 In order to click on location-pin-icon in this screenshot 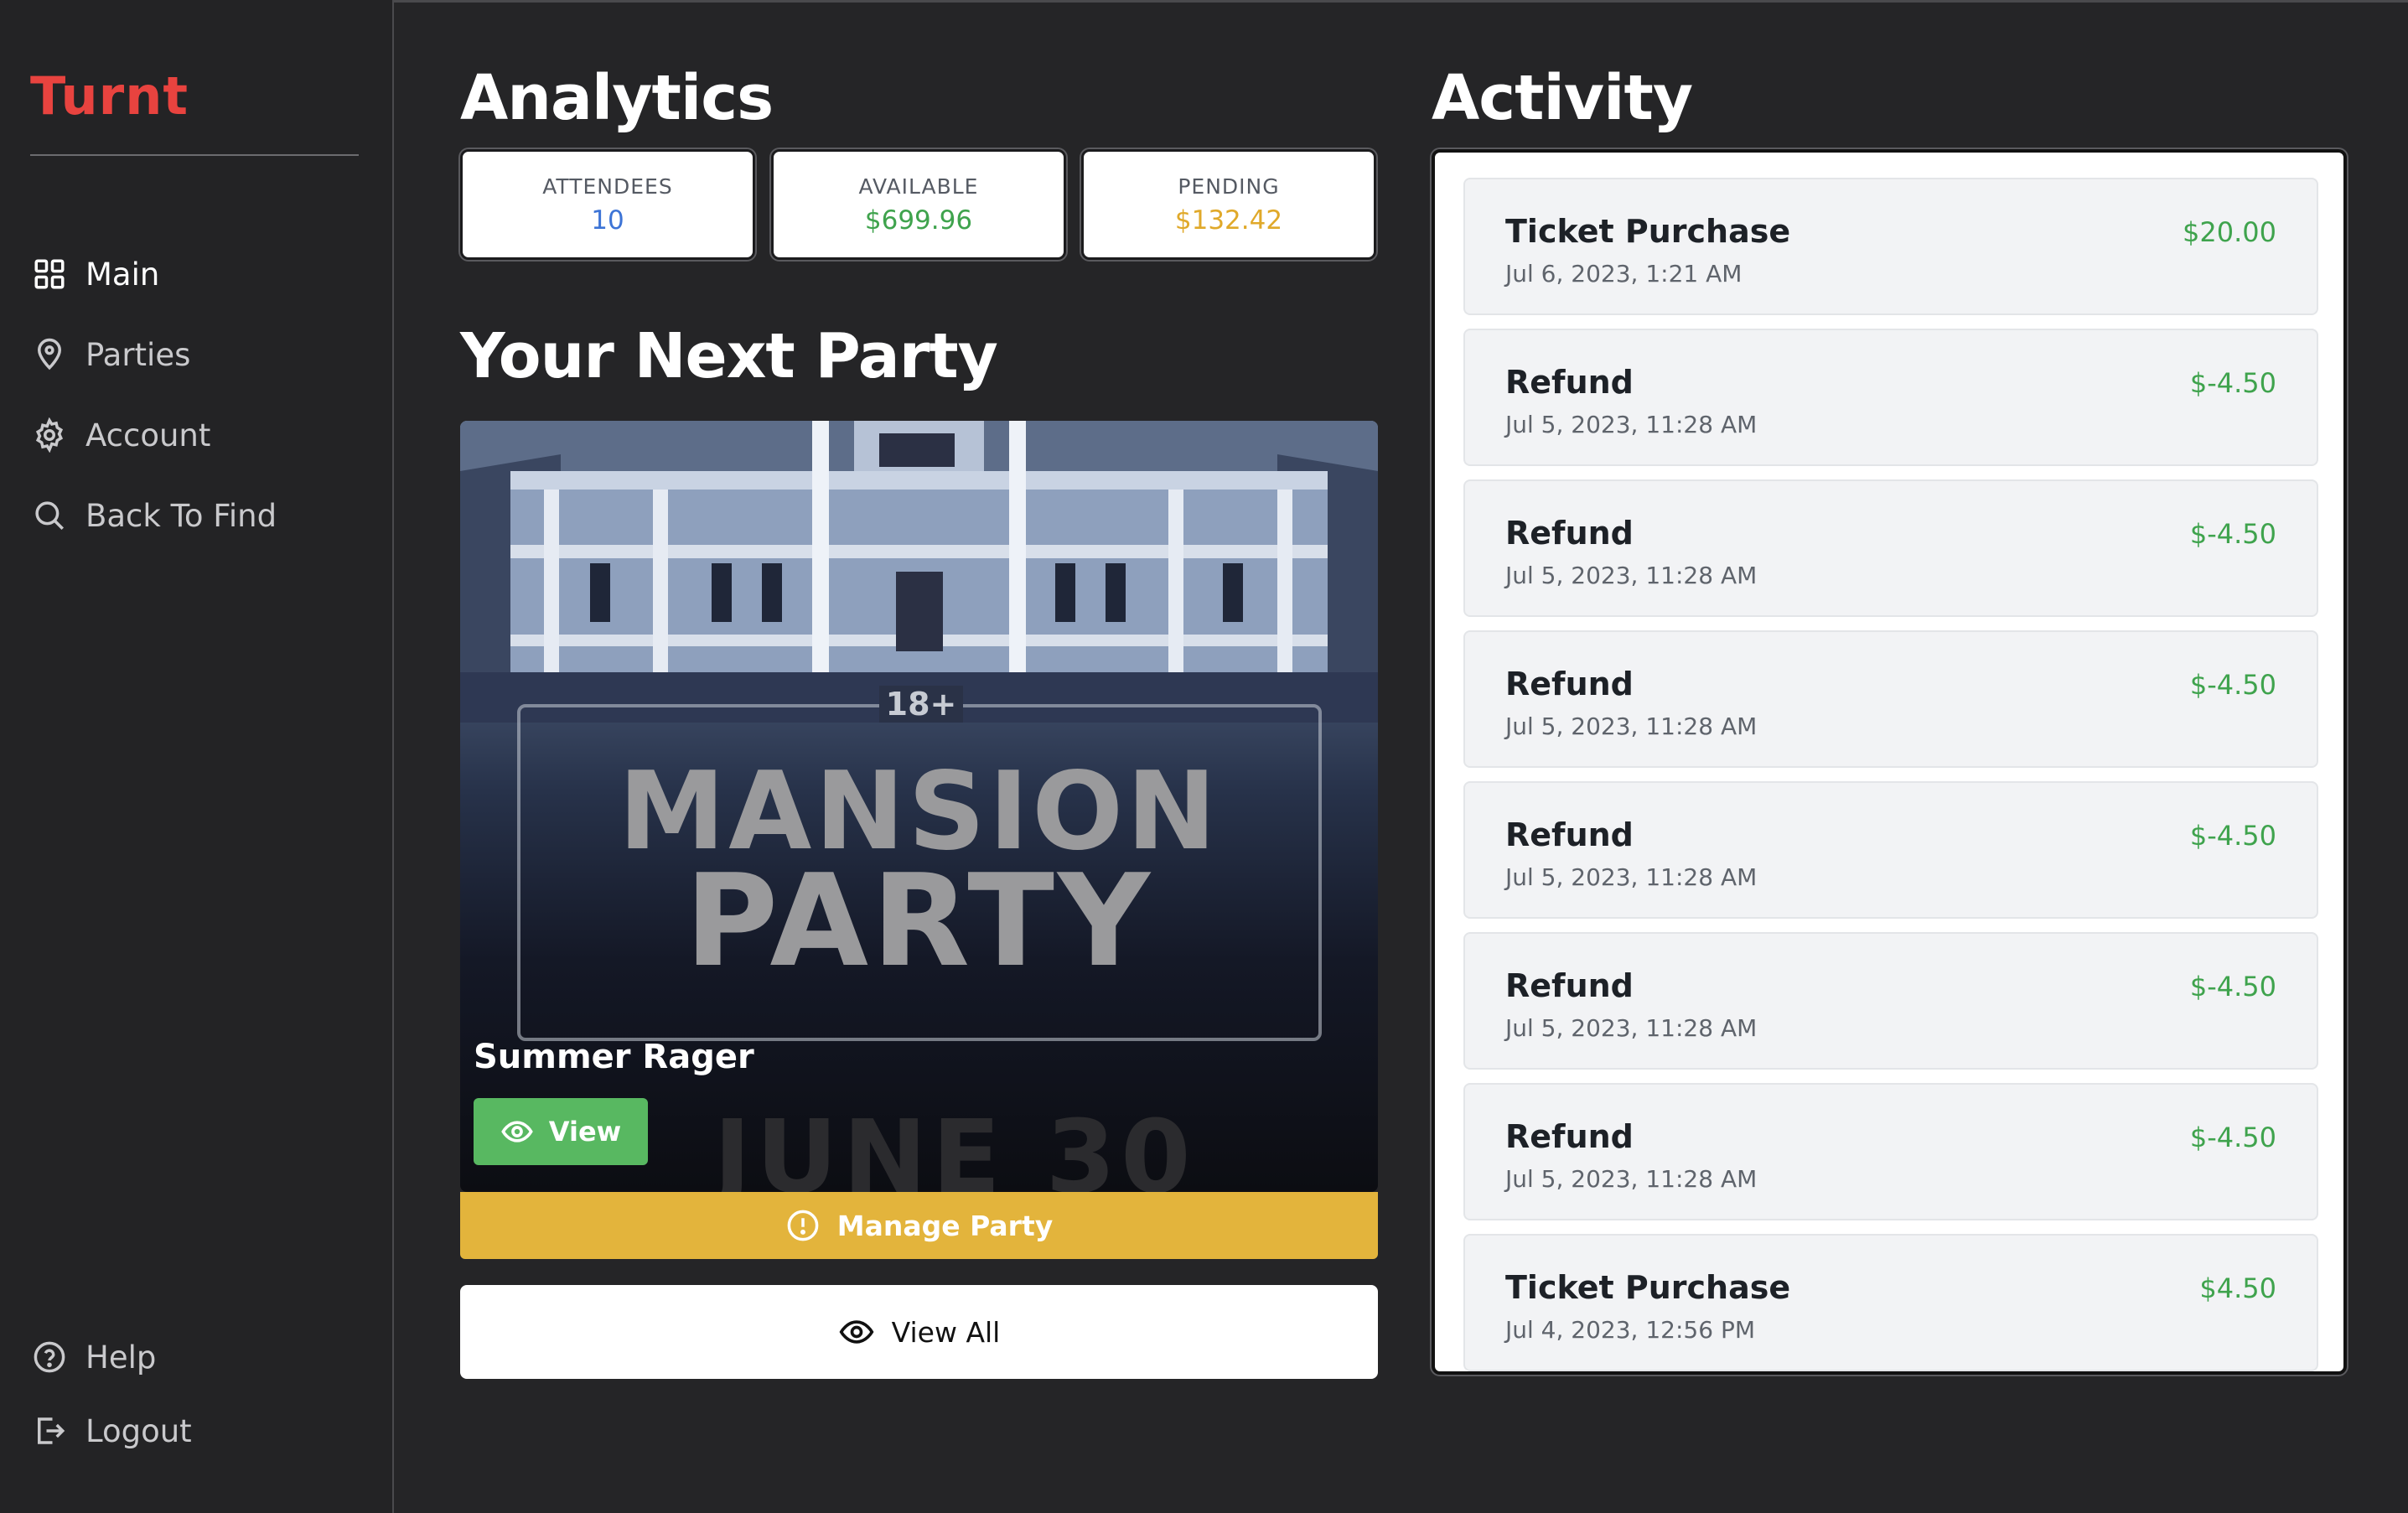, I will do `click(49, 354)`.